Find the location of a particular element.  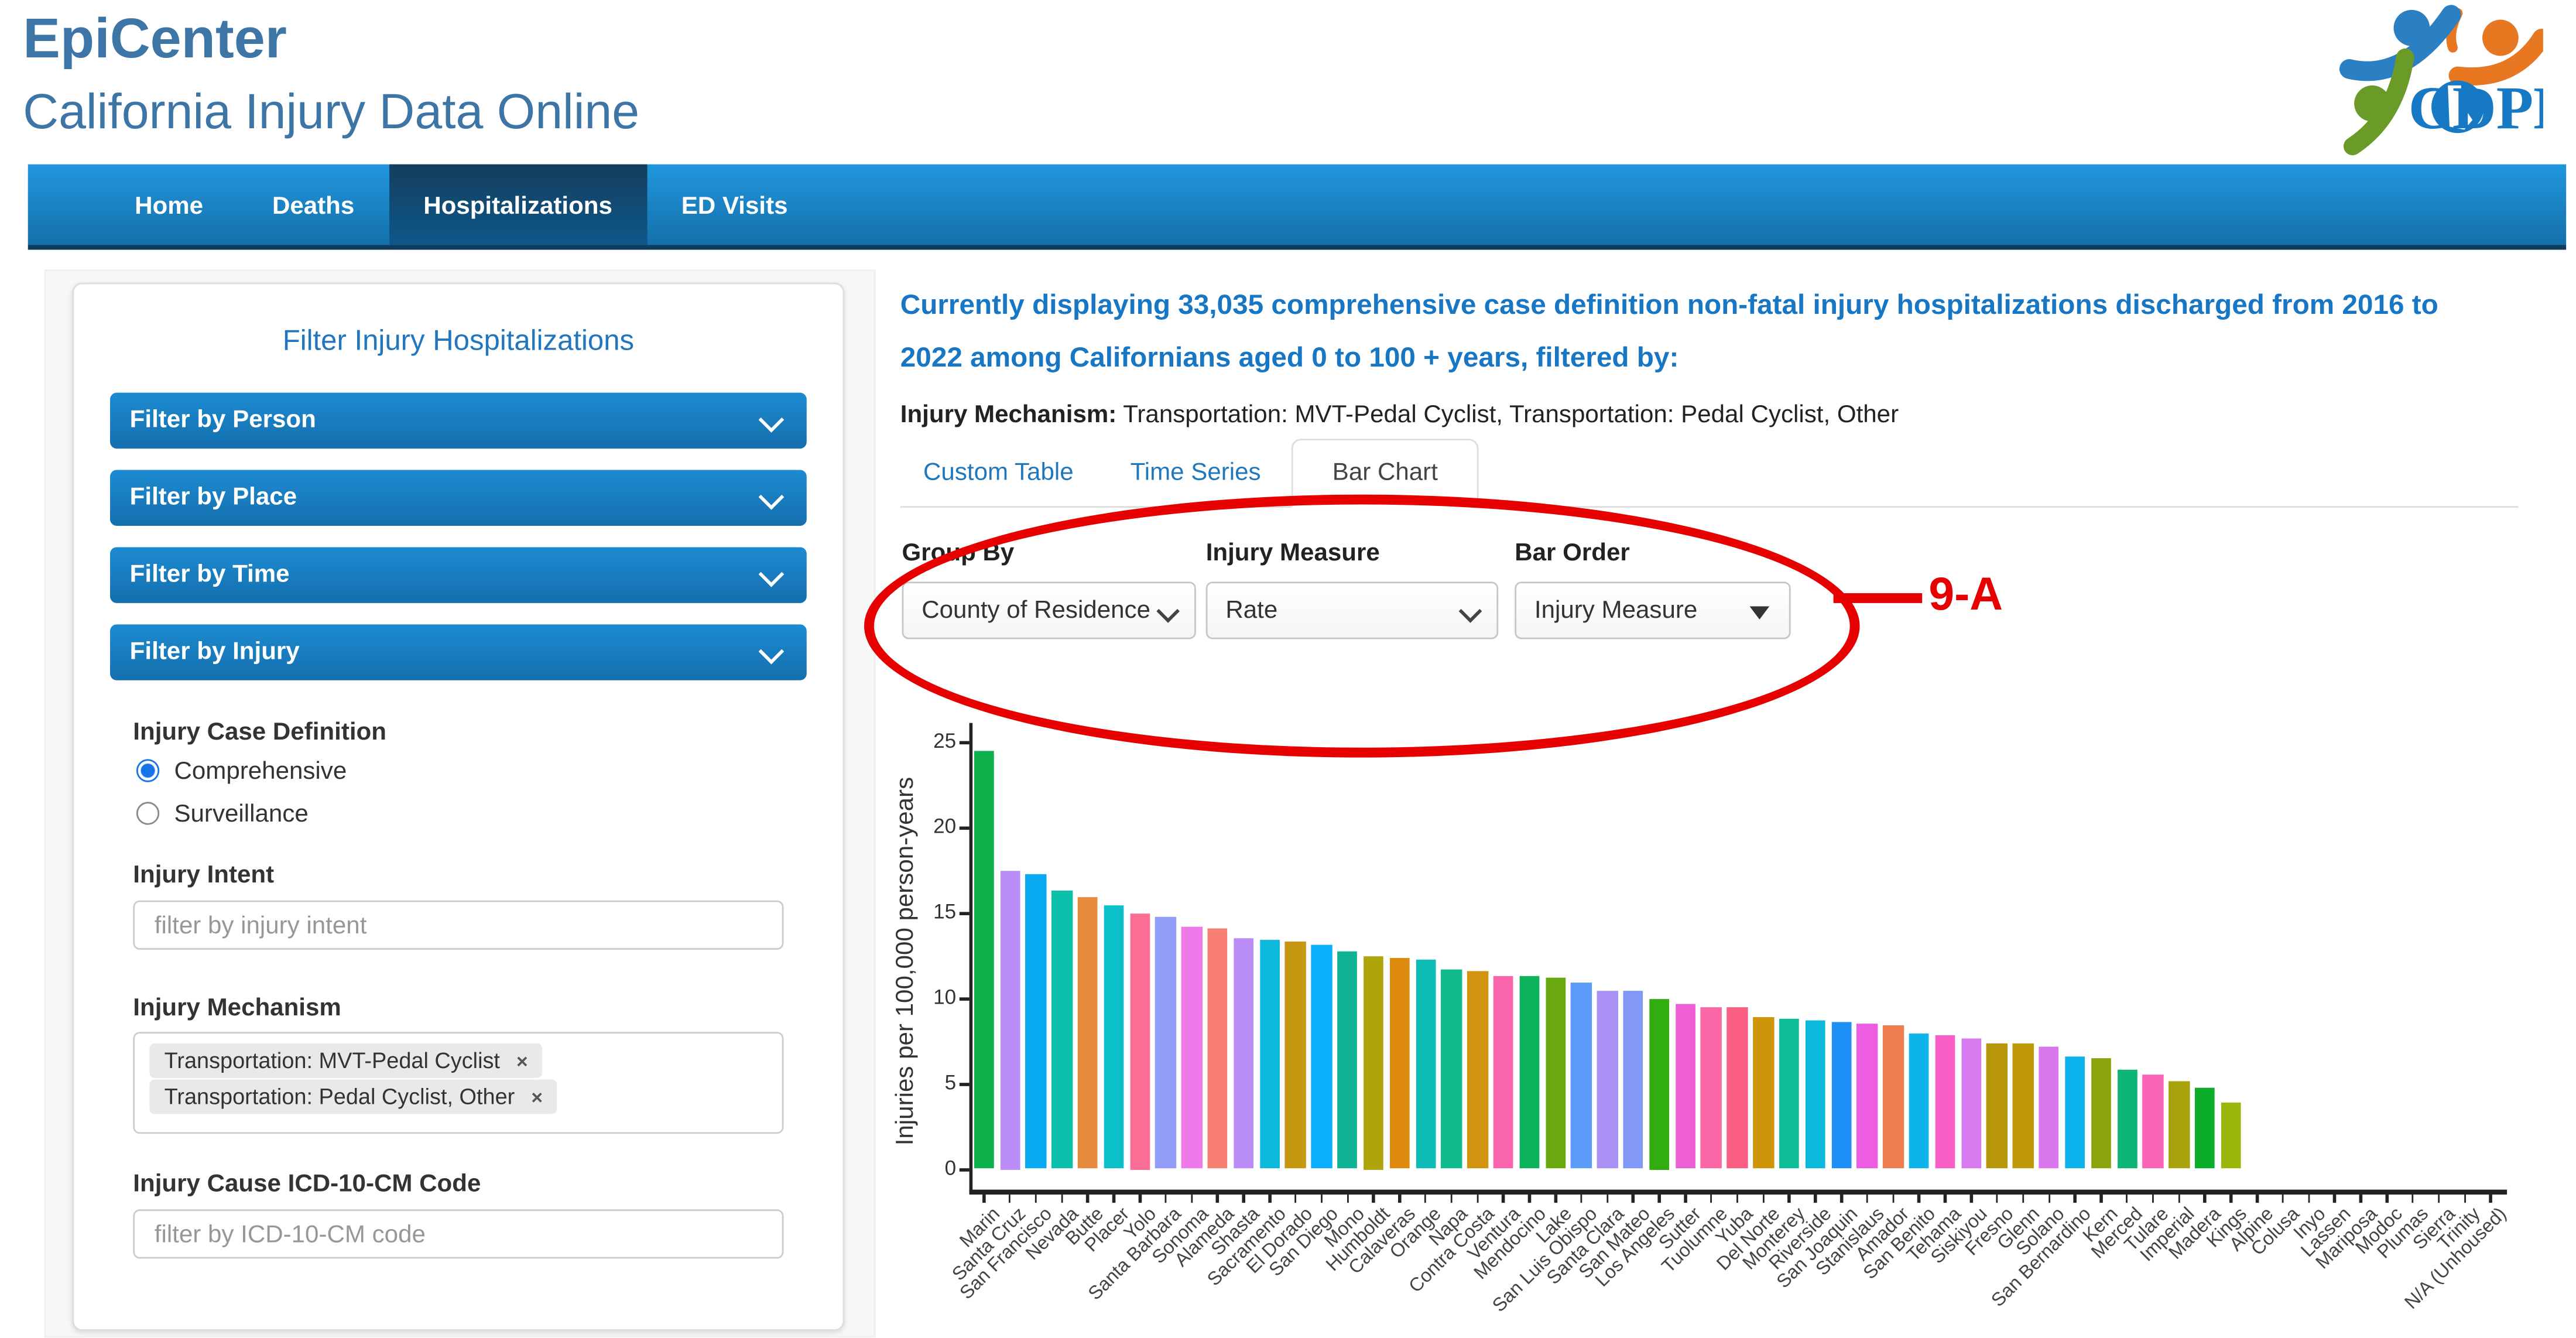

tab-time-series: Time Series is located at coordinates (1196, 472).